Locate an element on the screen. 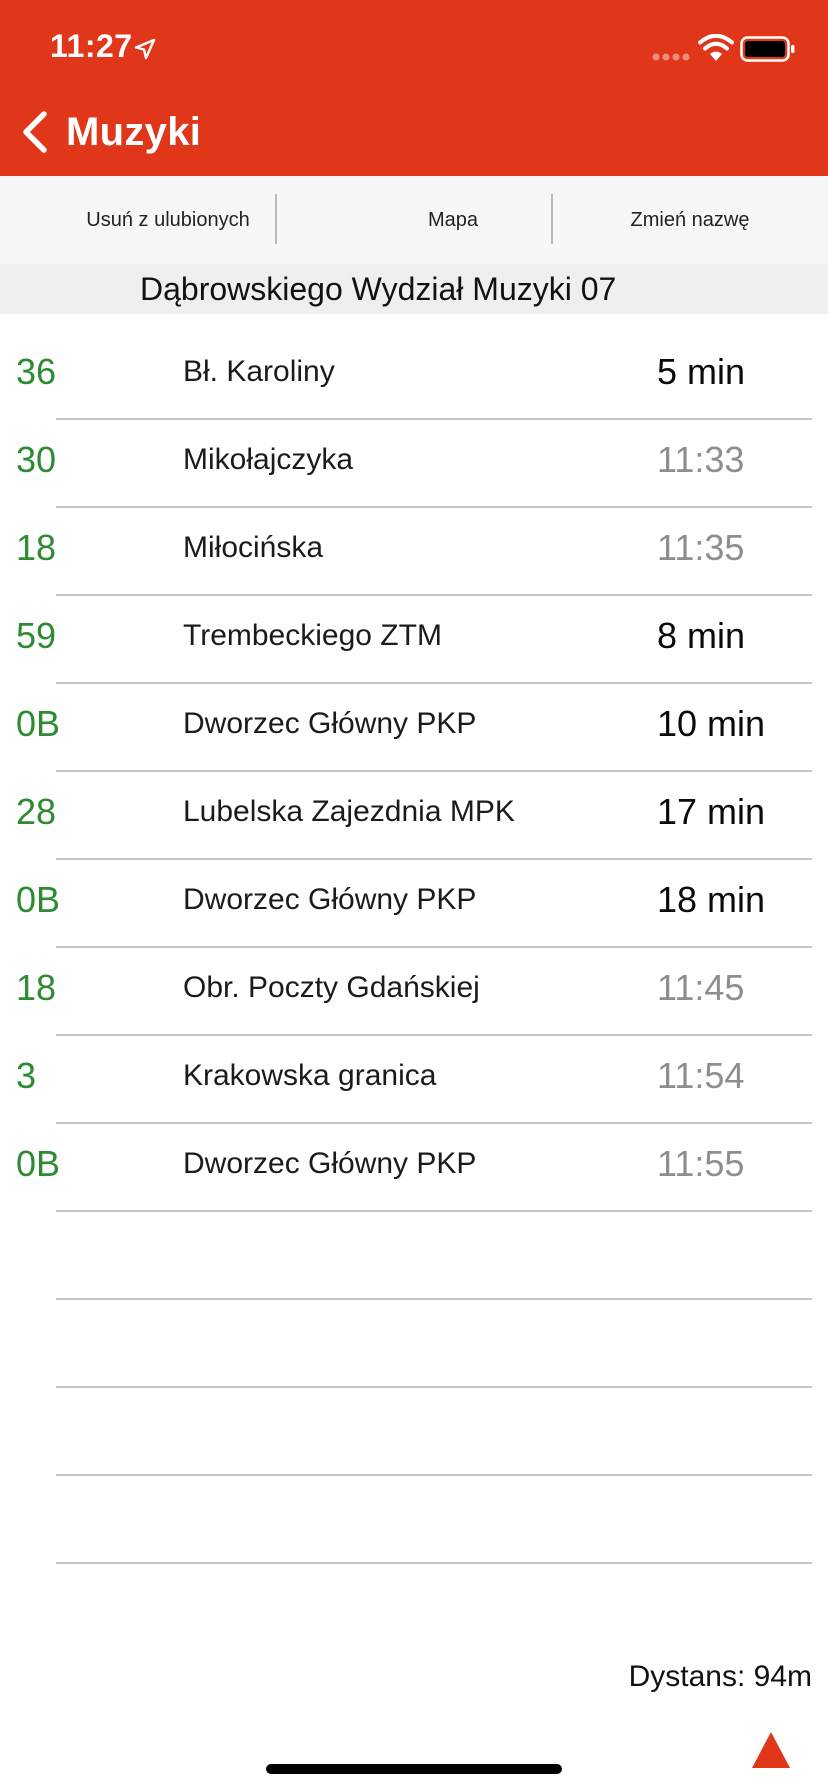  action-toolbar: Usuń z ulubionych Mapa Zmień nazwę is located at coordinates (414, 220).